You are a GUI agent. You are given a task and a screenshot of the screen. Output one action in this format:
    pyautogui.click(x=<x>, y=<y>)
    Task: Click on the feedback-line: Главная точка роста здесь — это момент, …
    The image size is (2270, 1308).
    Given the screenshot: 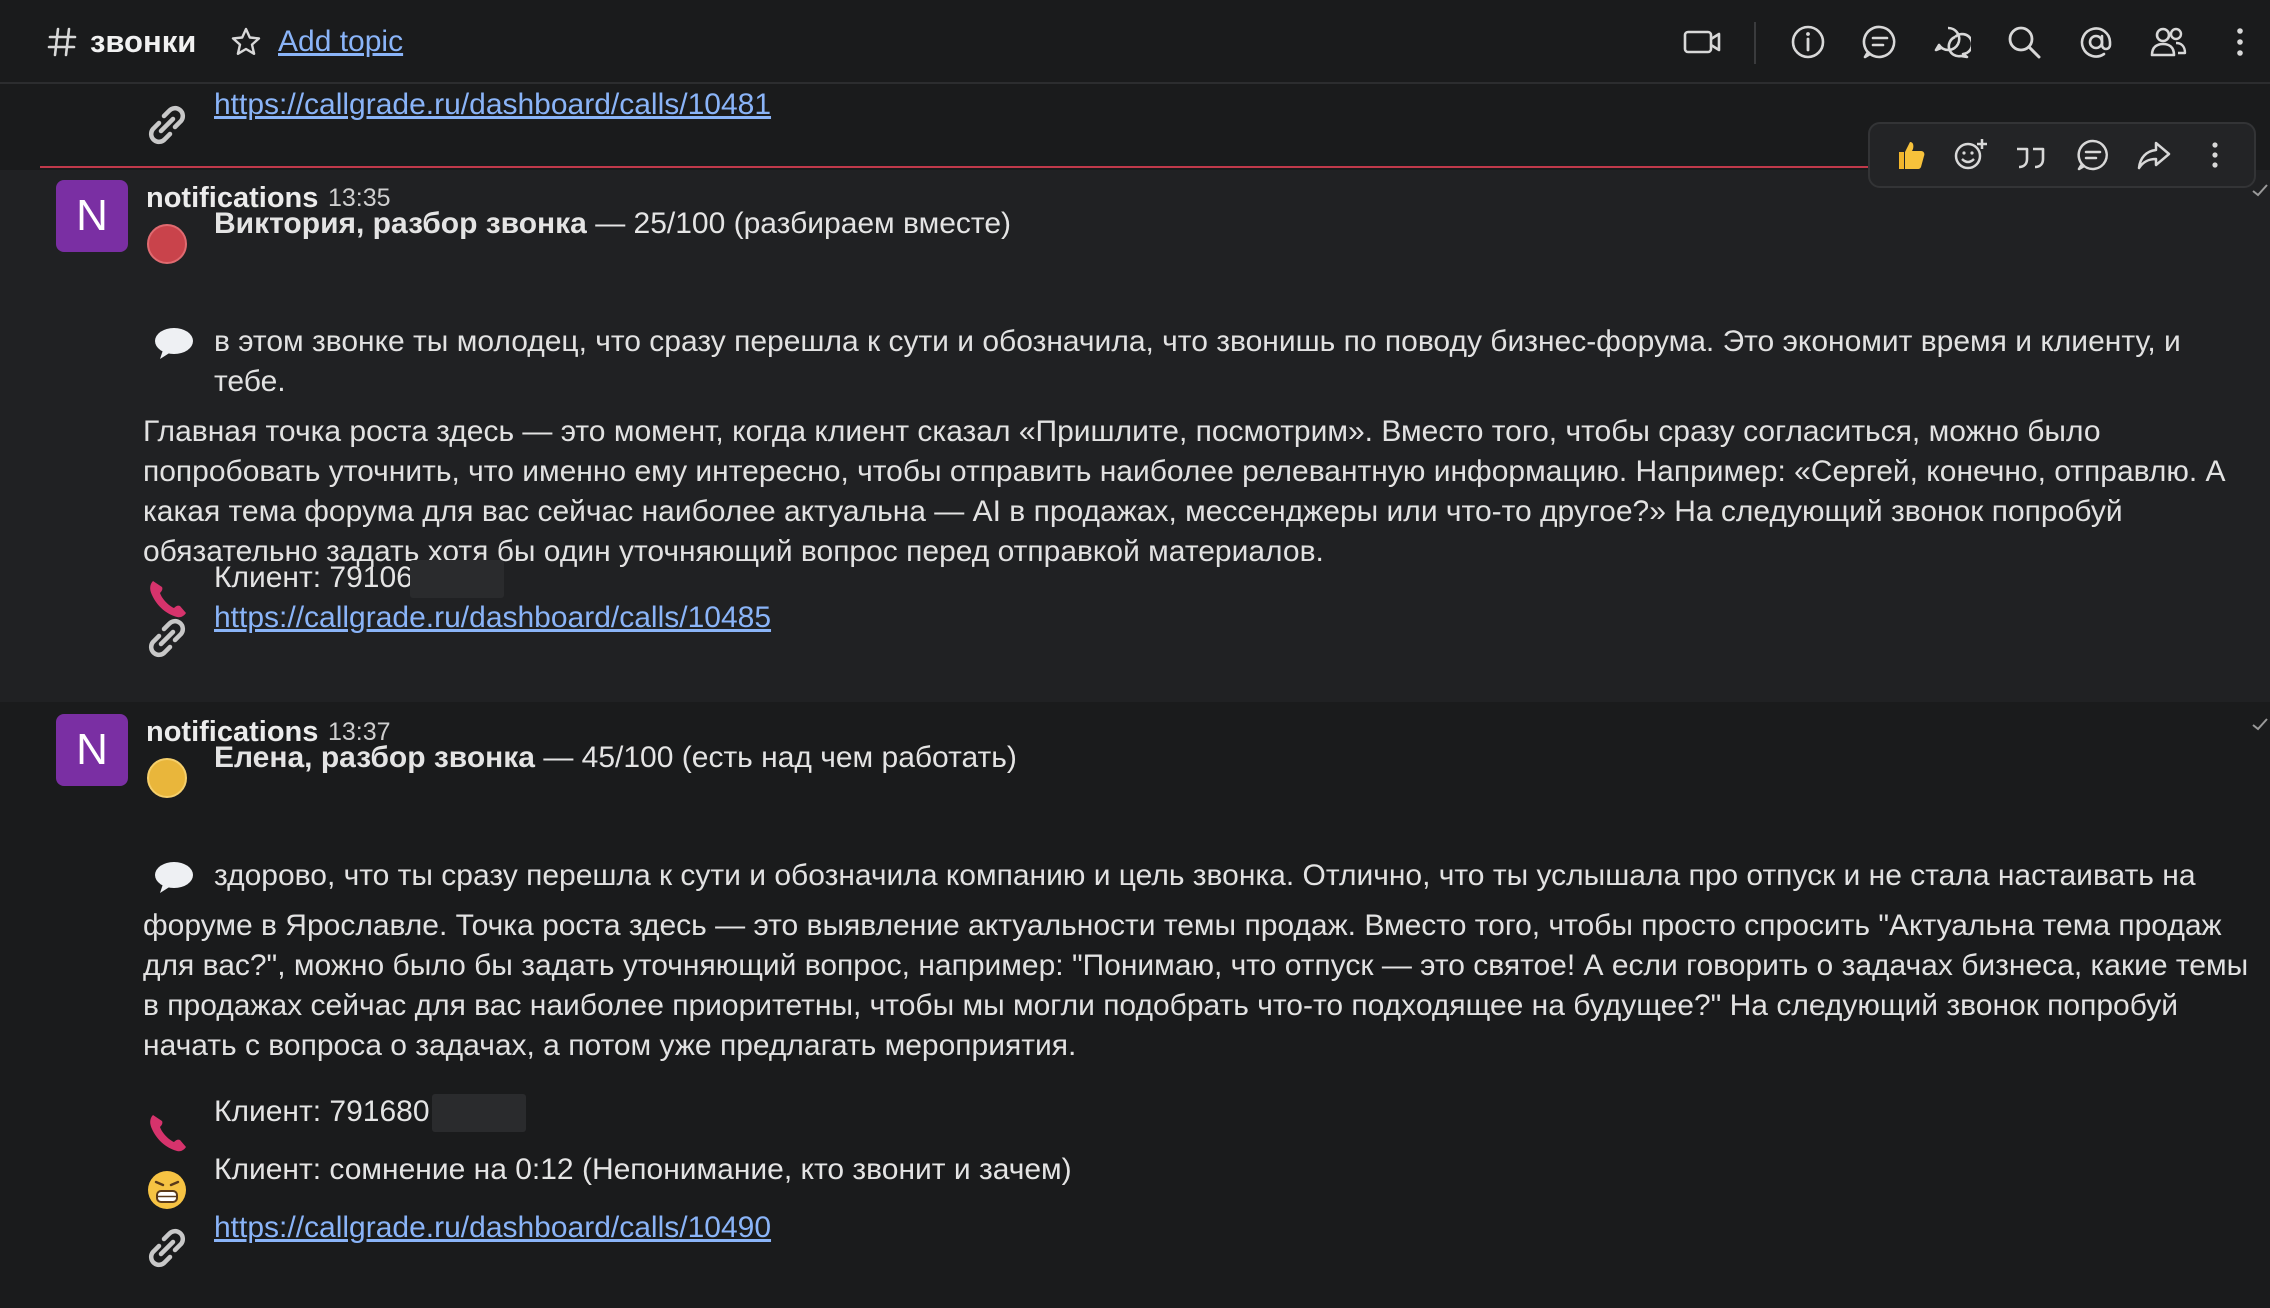 What is the action you would take?
    pyautogui.click(x=1122, y=431)
    